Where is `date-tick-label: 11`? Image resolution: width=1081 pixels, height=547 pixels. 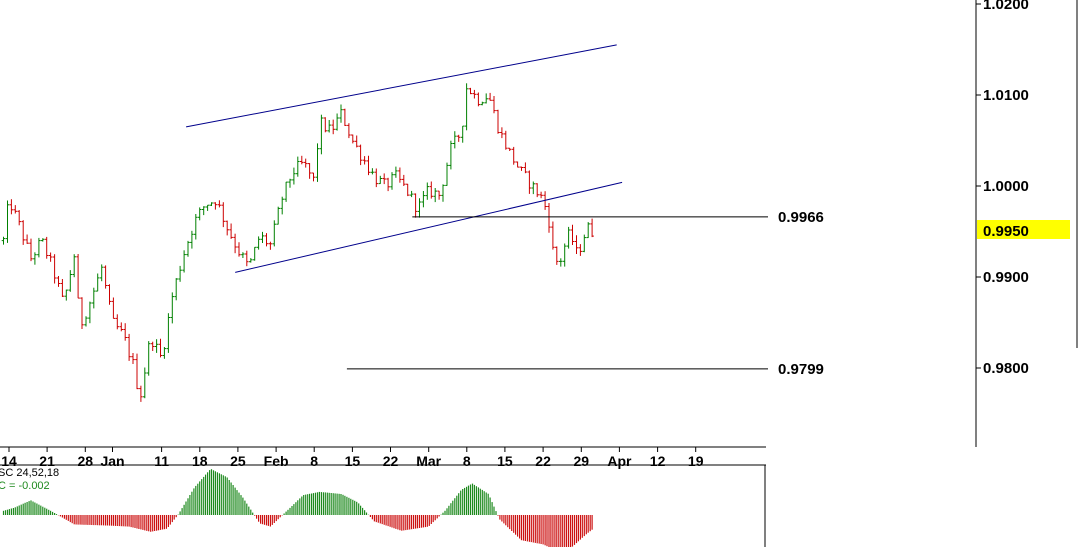 date-tick-label: 11 is located at coordinates (161, 461).